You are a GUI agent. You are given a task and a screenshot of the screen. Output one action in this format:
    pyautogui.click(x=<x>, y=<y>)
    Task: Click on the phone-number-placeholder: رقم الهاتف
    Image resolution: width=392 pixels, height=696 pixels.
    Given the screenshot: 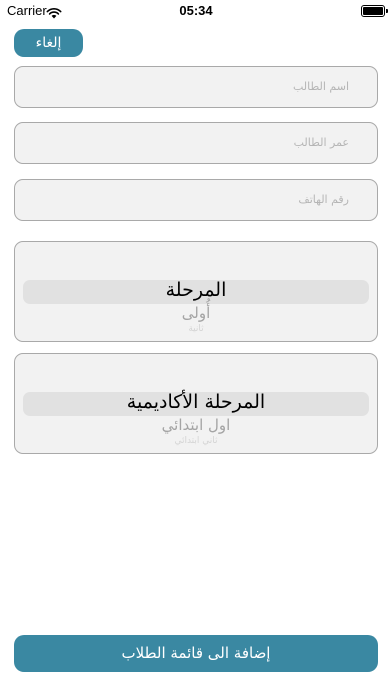 What is the action you would take?
    pyautogui.click(x=323, y=199)
    